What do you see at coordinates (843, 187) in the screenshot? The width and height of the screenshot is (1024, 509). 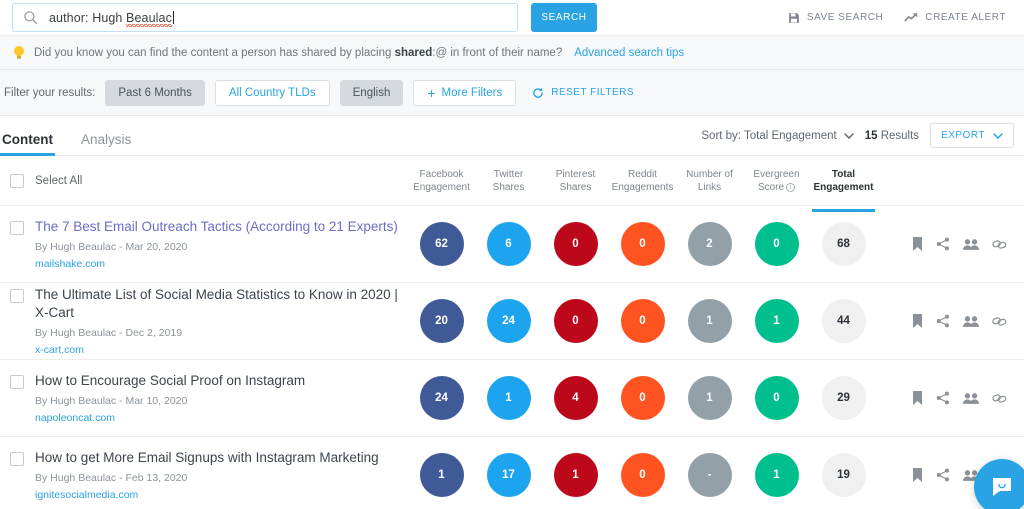 I see `column-header-line2: Engagement` at bounding box center [843, 187].